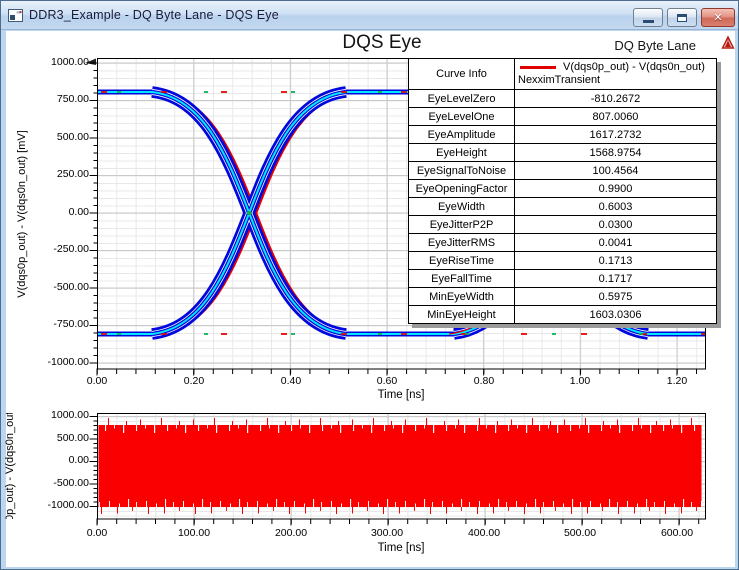 Image resolution: width=739 pixels, height=570 pixels. What do you see at coordinates (71, 249) in the screenshot?
I see `y-tick-label: -250.00` at bounding box center [71, 249].